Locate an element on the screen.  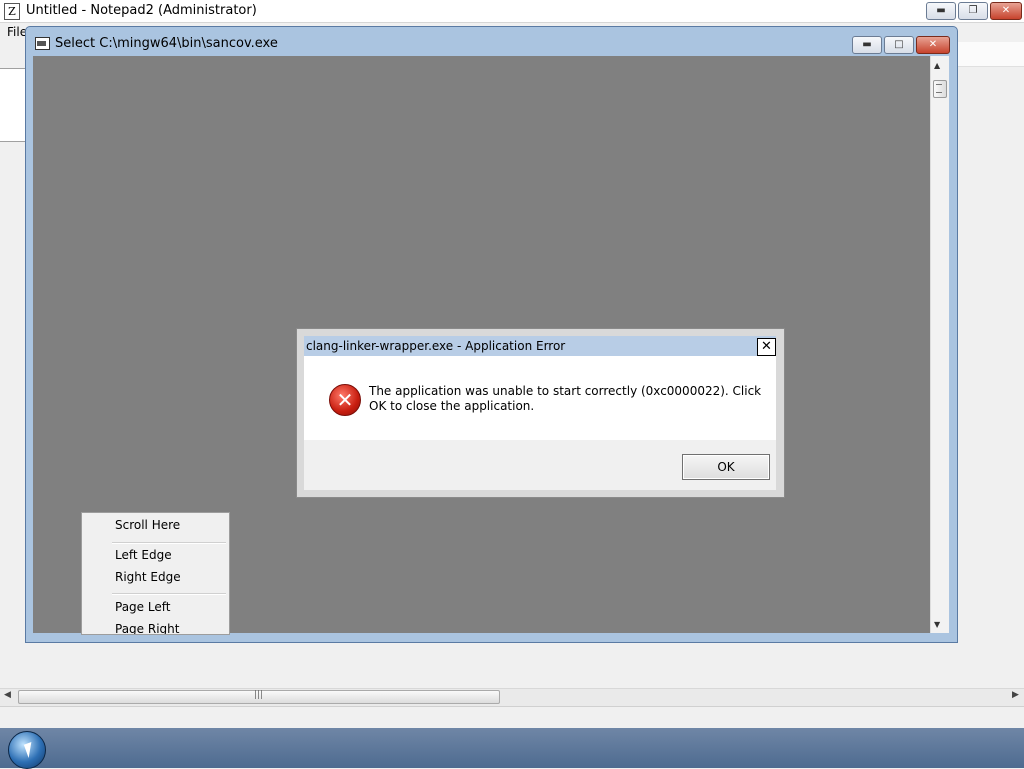
notepad2-icon: Z is located at coordinates (12, 11).